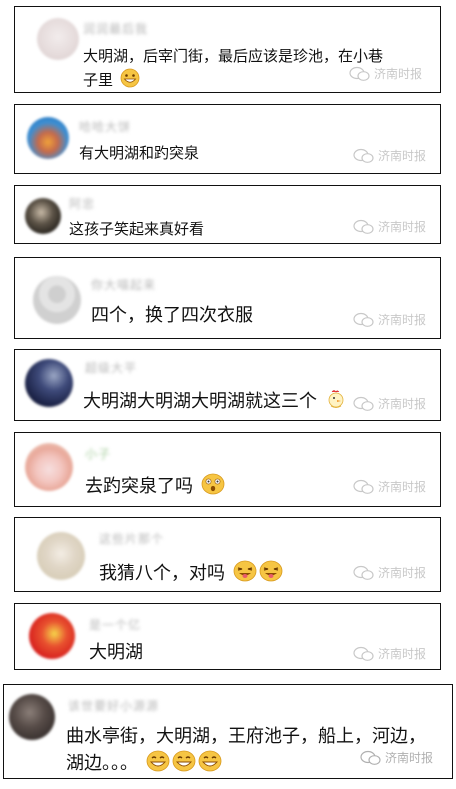 Image resolution: width=456 pixels, height=789 pixels. I want to click on rooster-emoji, so click(336, 399).